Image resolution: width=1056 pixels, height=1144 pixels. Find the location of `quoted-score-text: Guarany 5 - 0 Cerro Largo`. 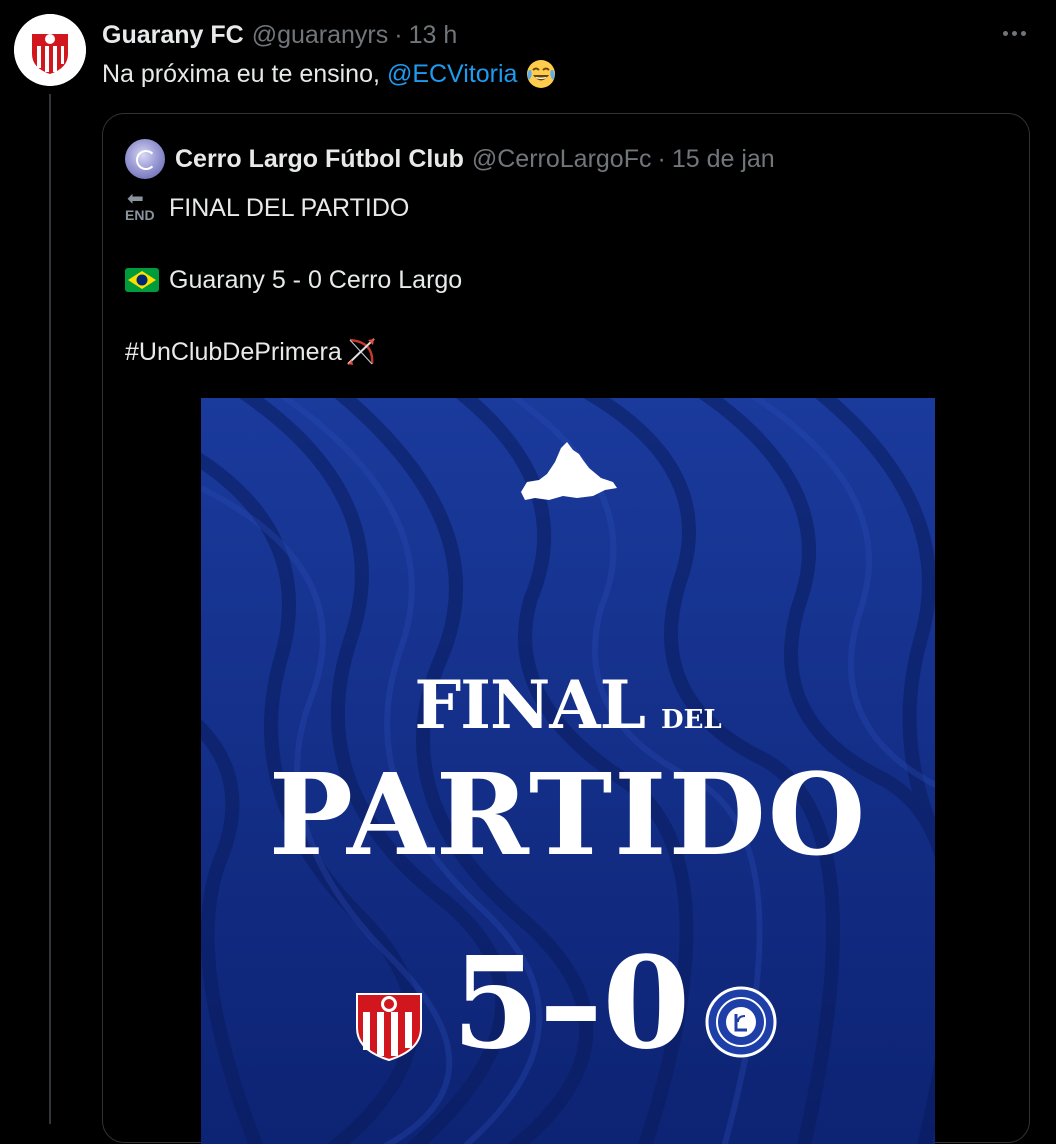

quoted-score-text: Guarany 5 - 0 Cerro Largo is located at coordinates (316, 279).